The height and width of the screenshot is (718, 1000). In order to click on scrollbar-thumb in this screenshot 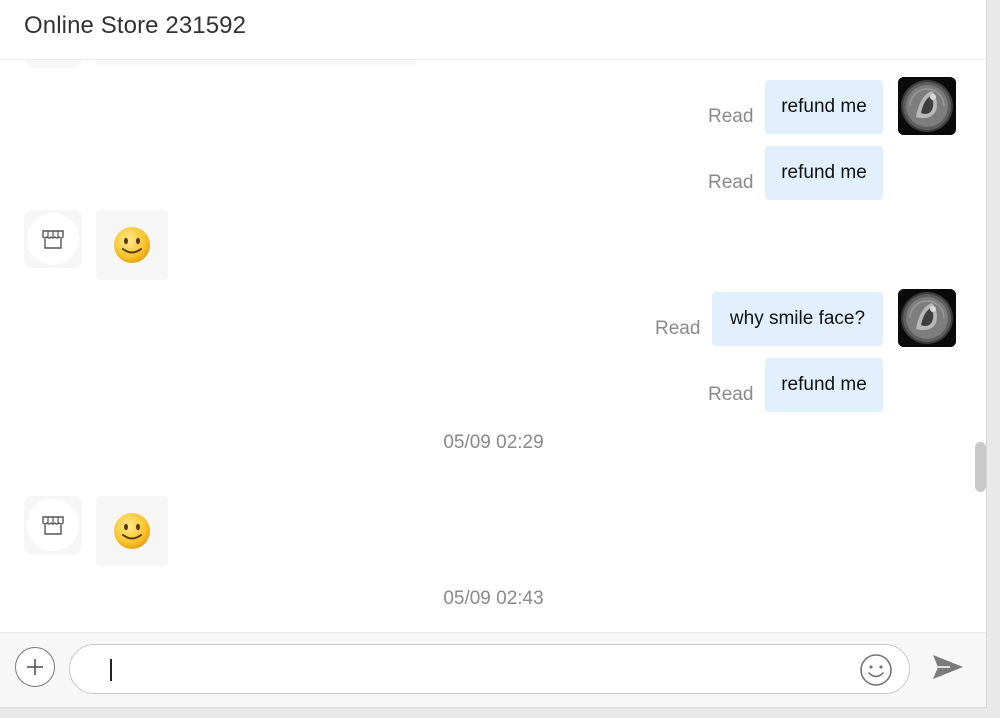, I will do `click(980, 467)`.